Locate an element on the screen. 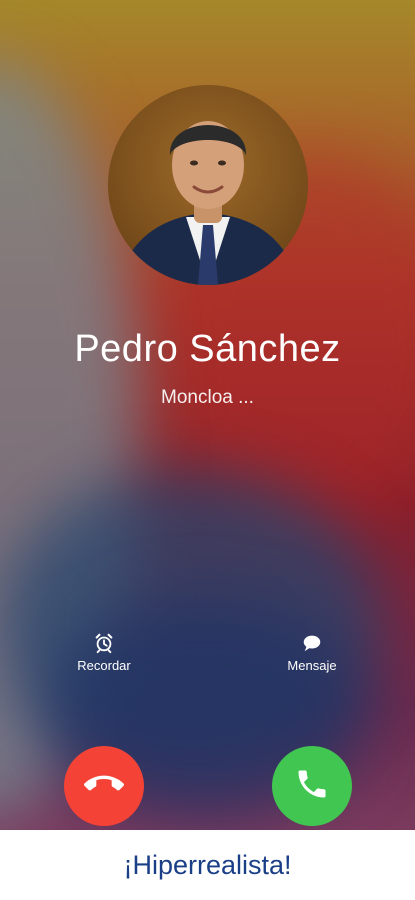 This screenshot has width=415, height=900. remind-me-button: Recordar is located at coordinates (104, 652).